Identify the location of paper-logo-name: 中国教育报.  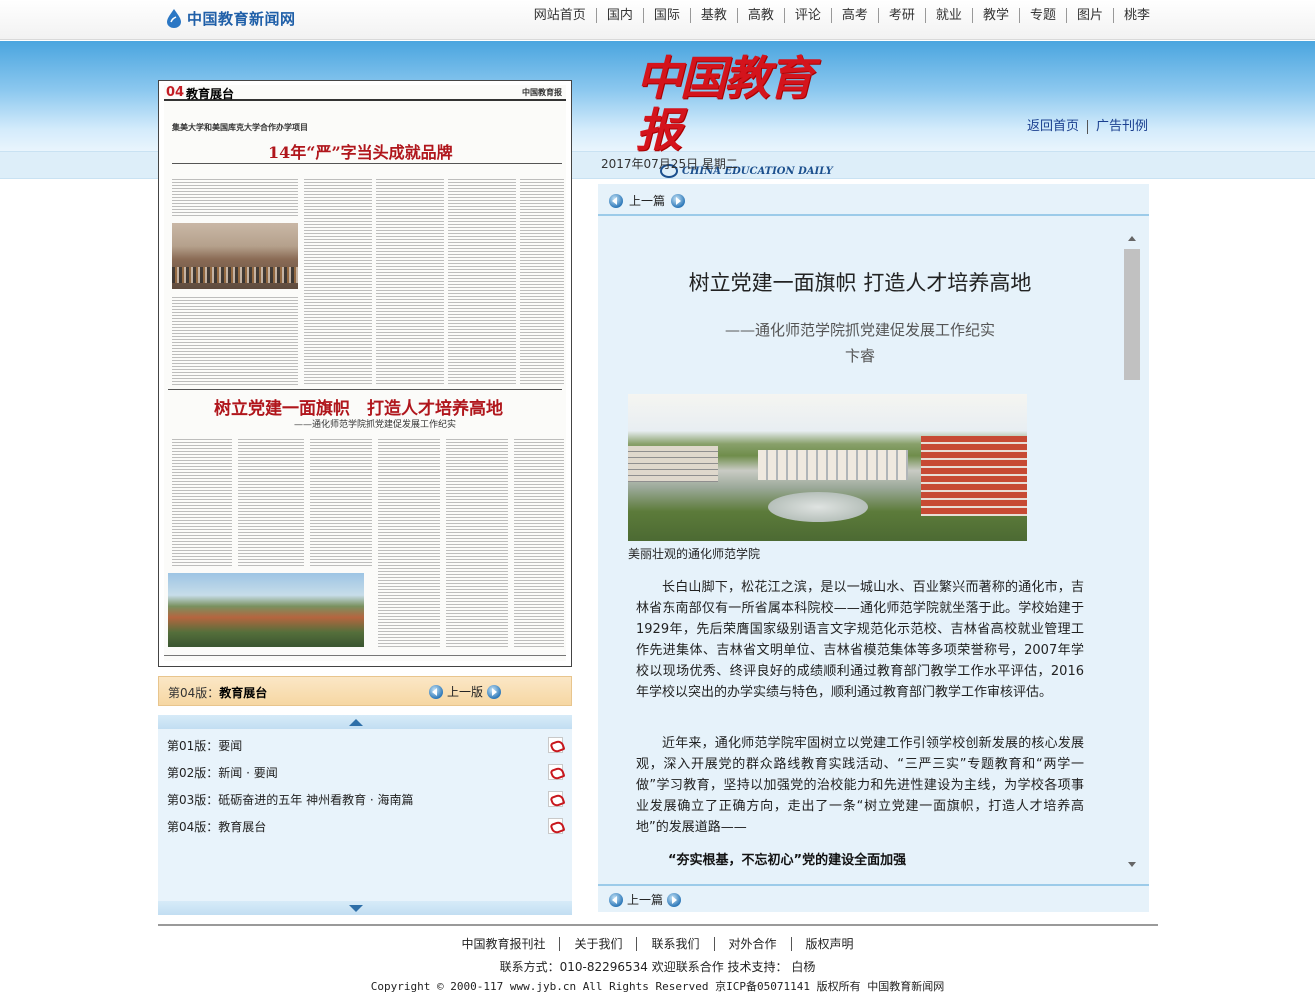
(725, 104).